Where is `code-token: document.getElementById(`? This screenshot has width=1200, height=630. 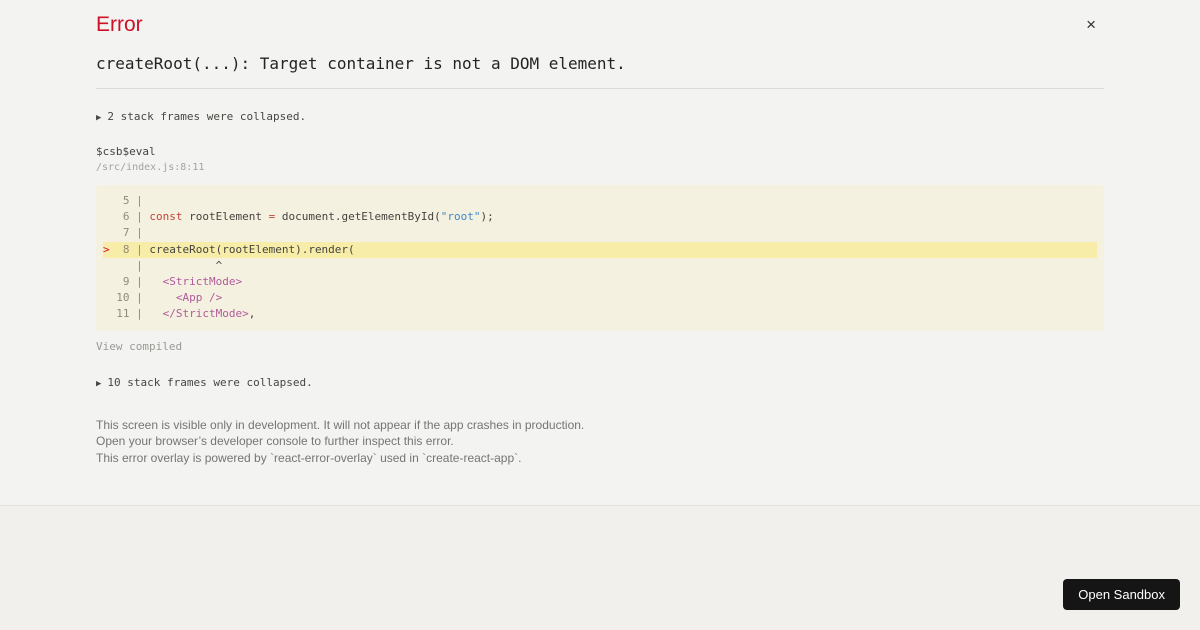
code-token: document.getElementById( is located at coordinates (358, 217).